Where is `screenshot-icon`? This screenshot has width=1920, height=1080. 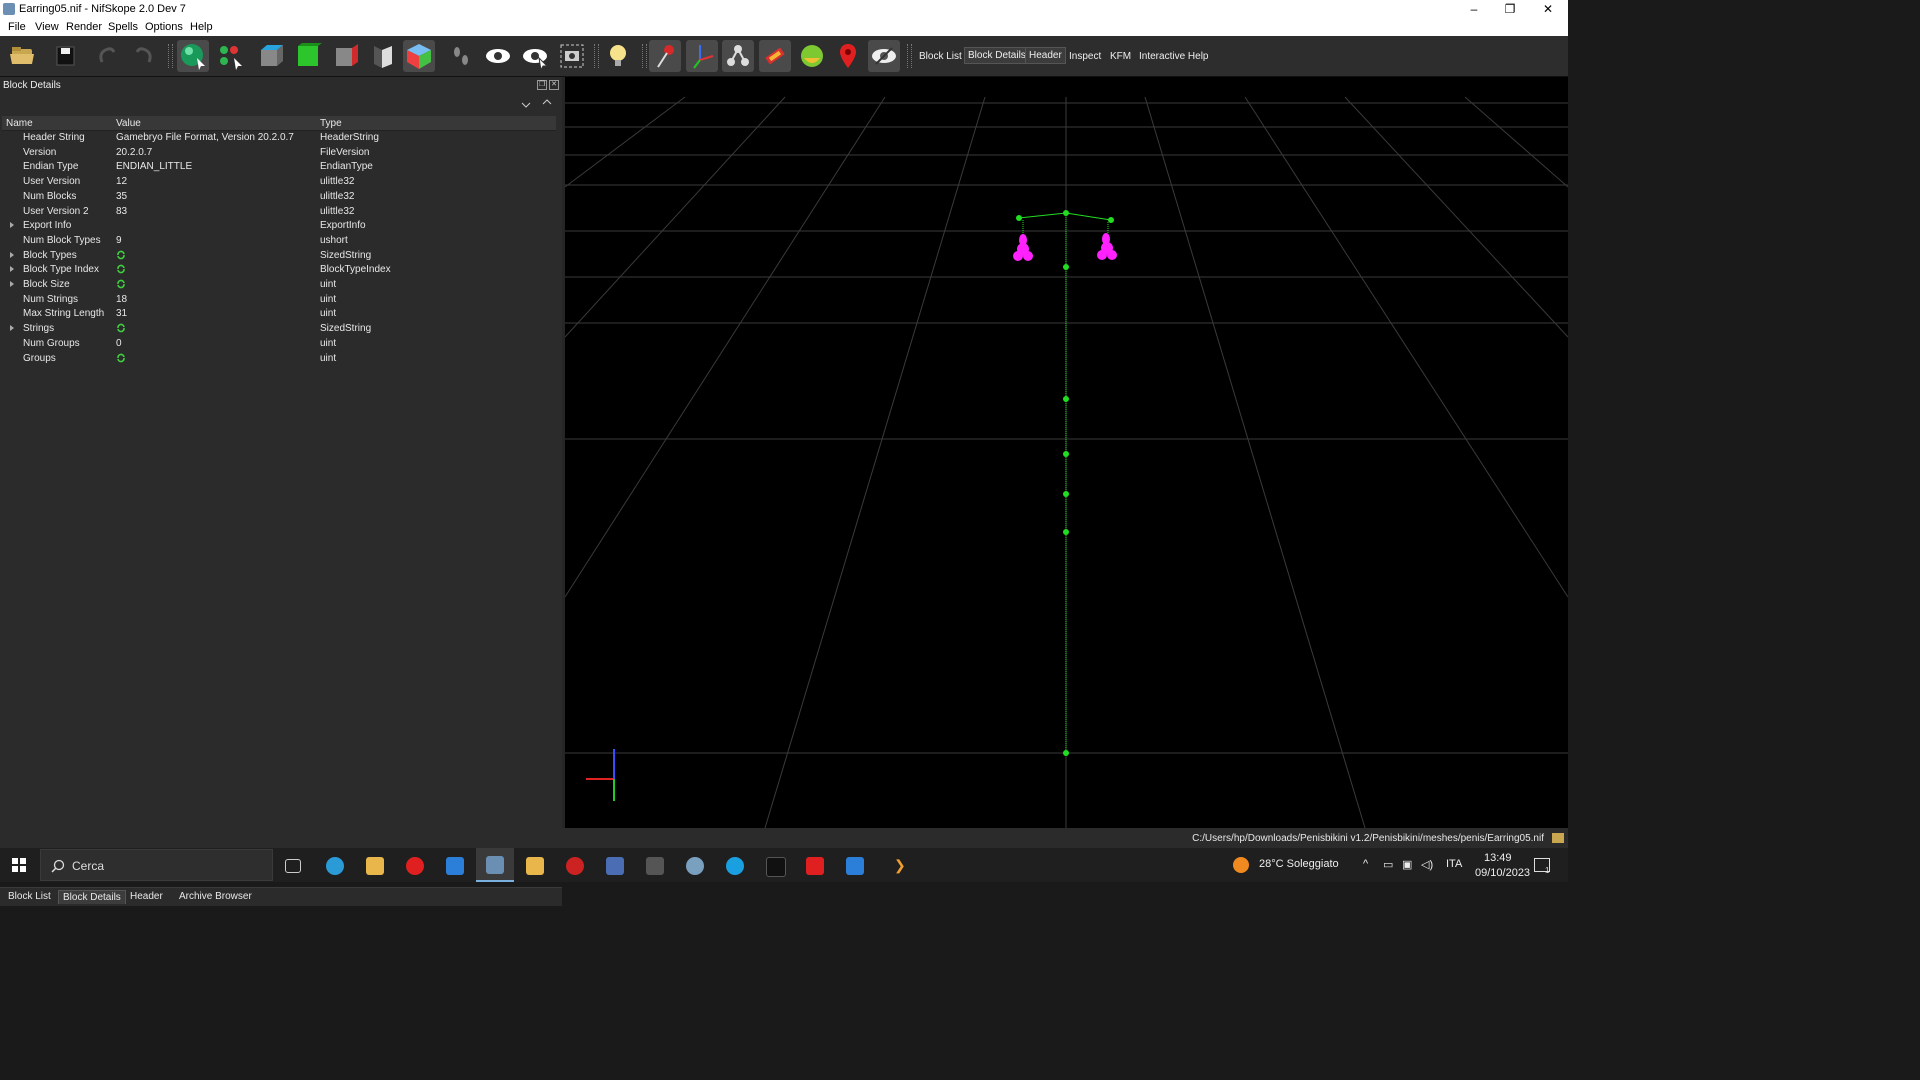 screenshot-icon is located at coordinates (572, 56).